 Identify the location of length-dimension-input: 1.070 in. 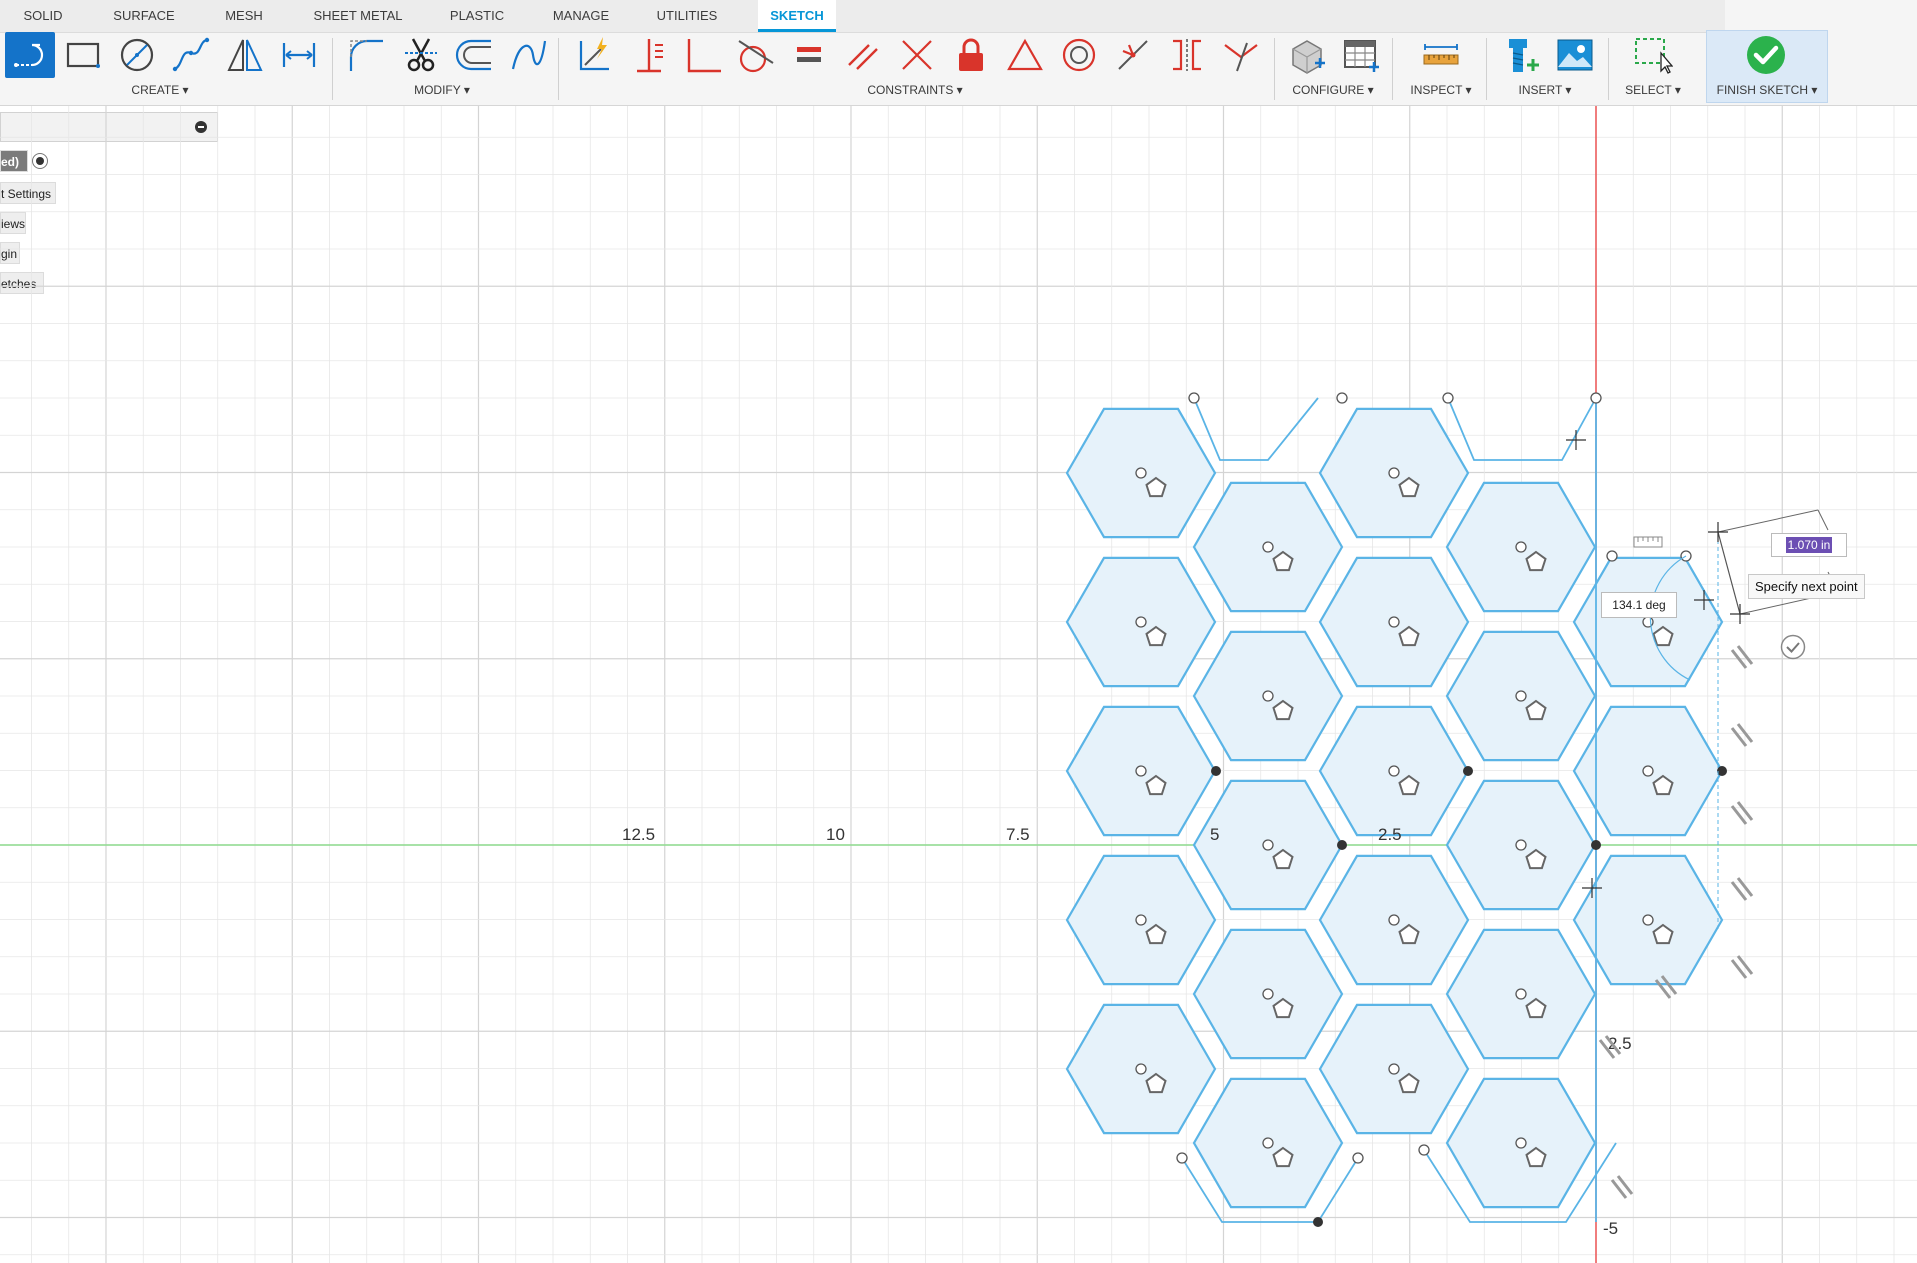
(1809, 545).